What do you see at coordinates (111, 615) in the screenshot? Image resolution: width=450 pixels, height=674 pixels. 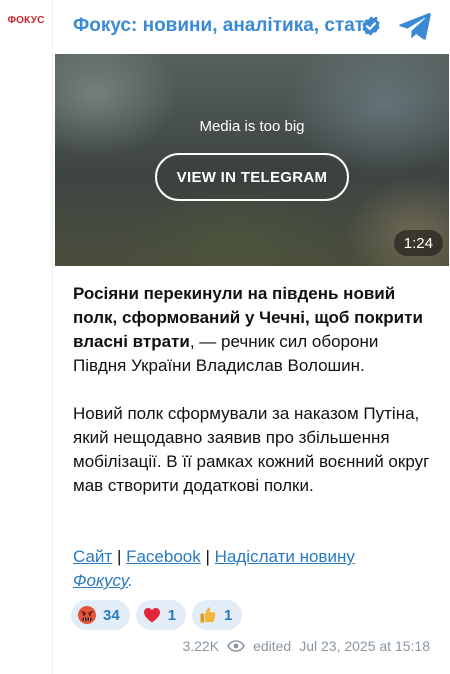 I see `reaction-count: 34` at bounding box center [111, 615].